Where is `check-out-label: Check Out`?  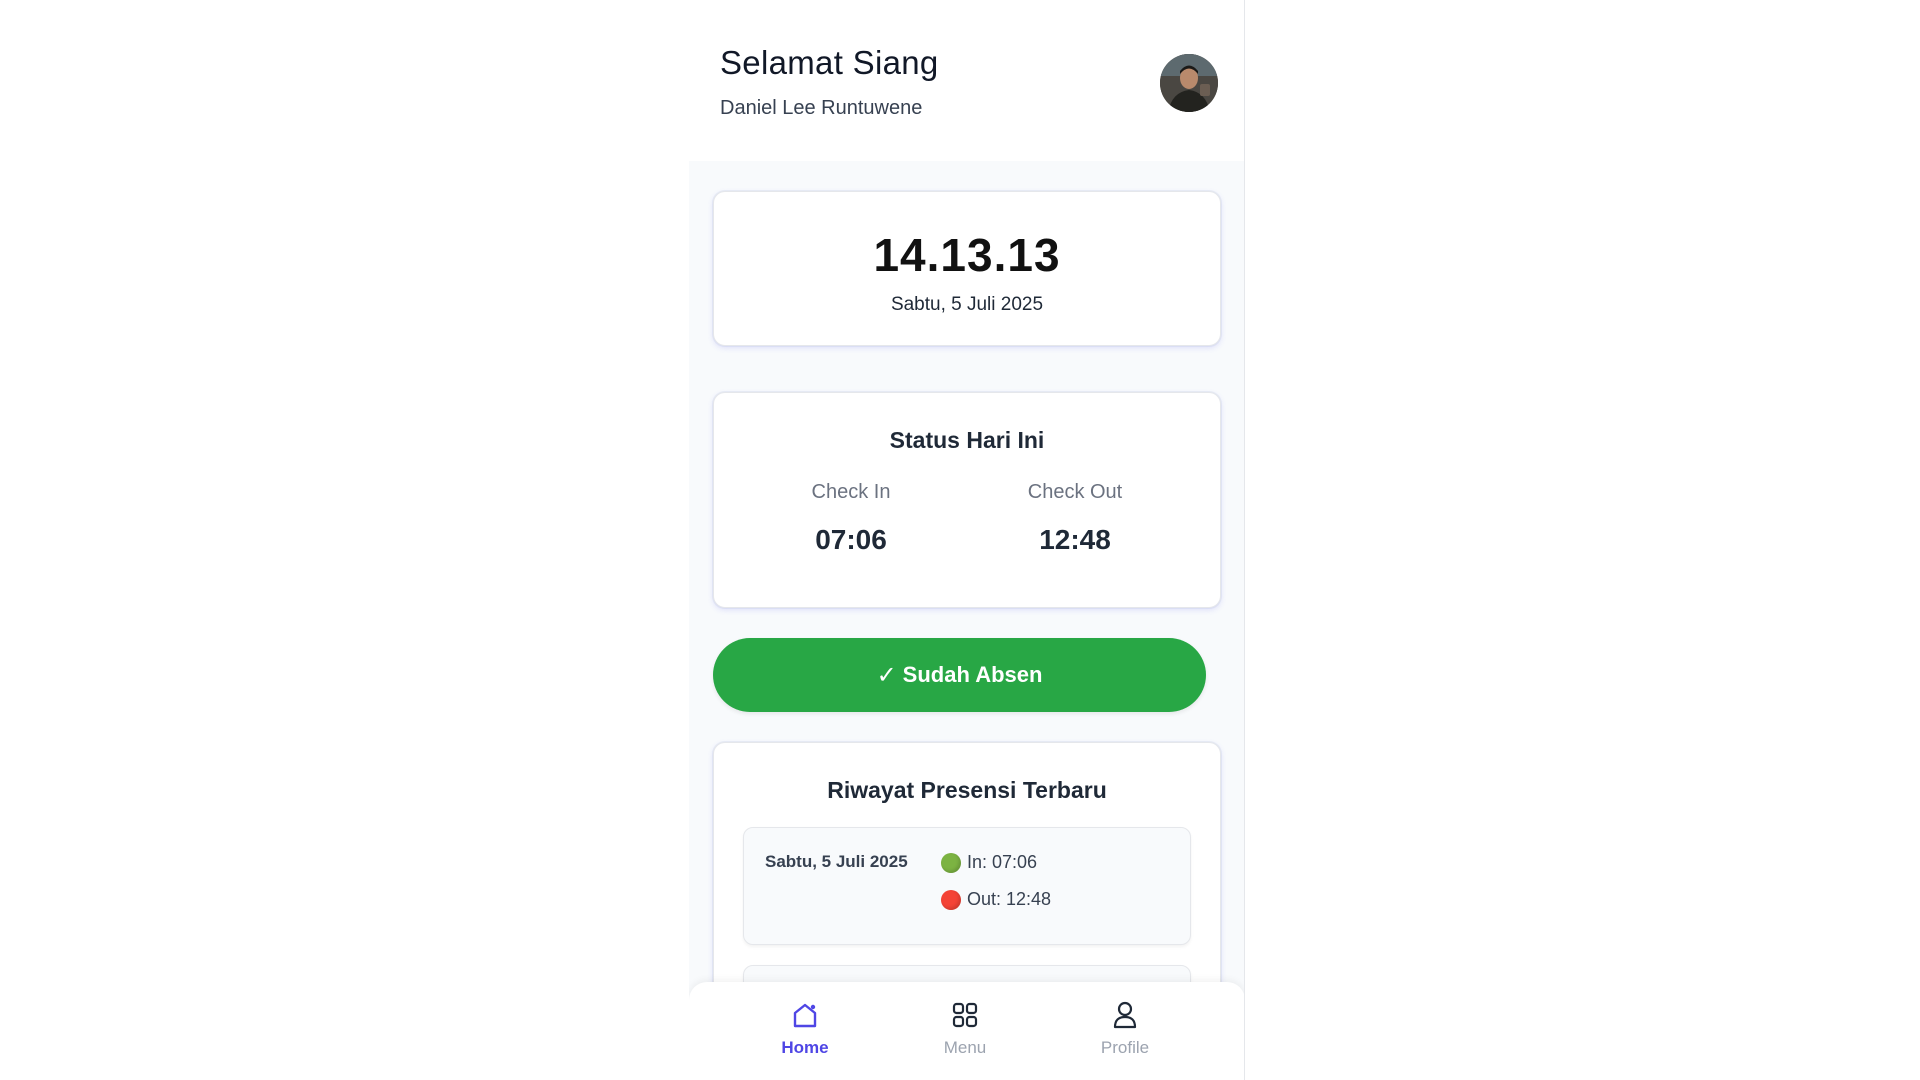 check-out-label: Check Out is located at coordinates (1075, 492).